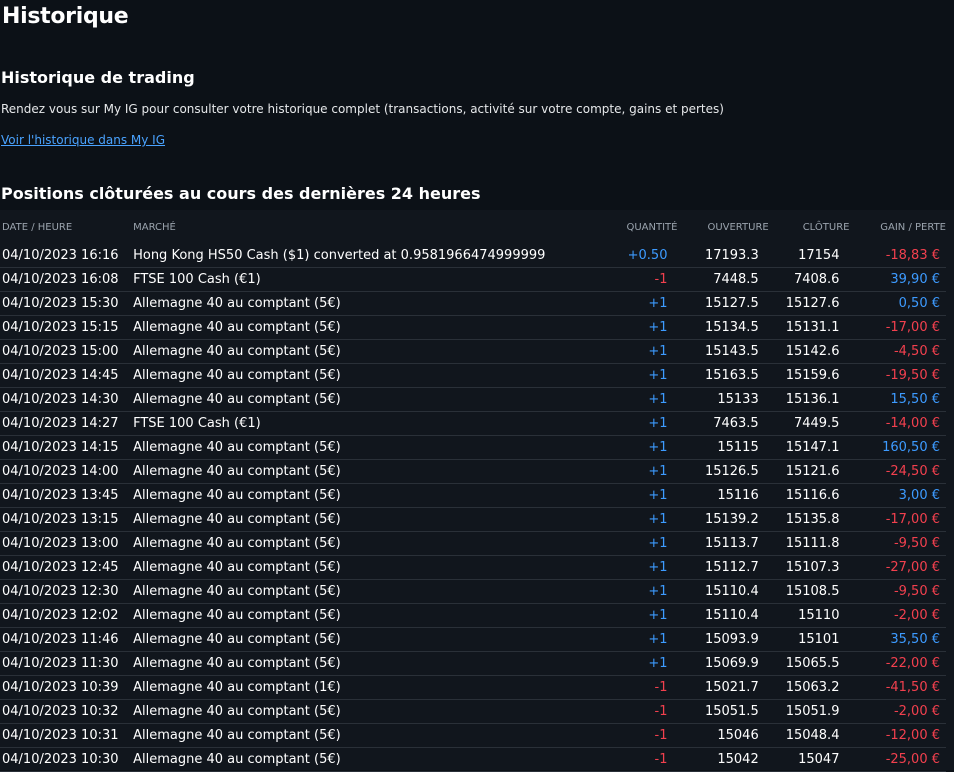 The image size is (954, 772). What do you see at coordinates (60, 327) in the screenshot?
I see `row-date: 04/10/2023 15:15` at bounding box center [60, 327].